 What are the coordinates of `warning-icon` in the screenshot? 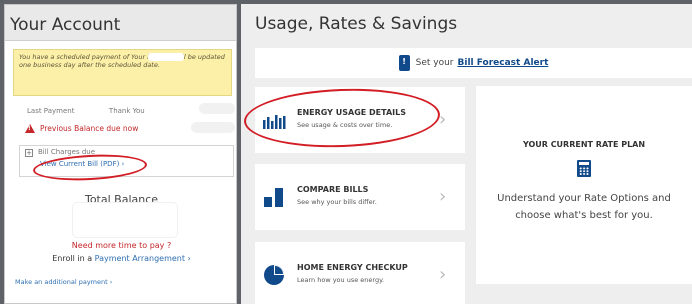 It's located at (30, 128).